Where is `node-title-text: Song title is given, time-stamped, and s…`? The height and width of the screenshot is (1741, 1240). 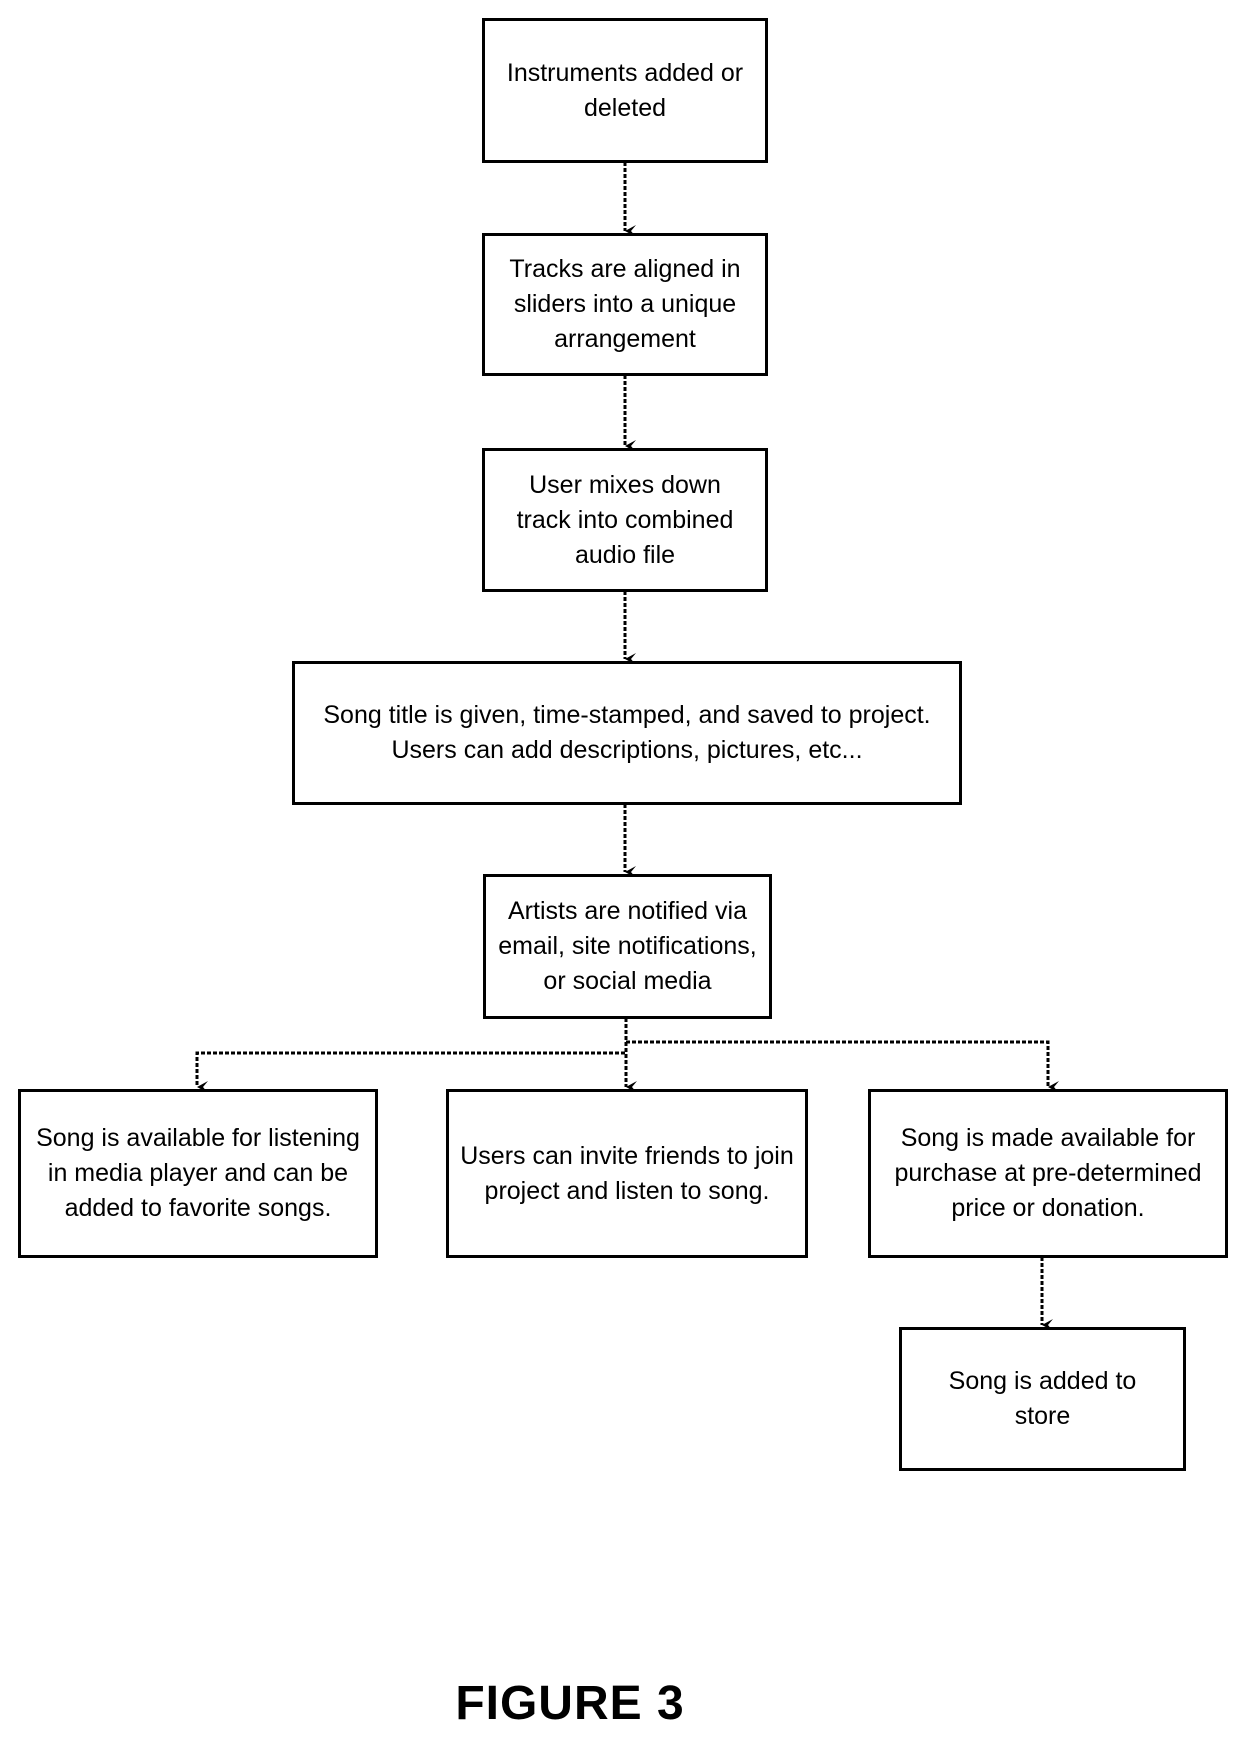
node-title-text: Song title is given, time-stamped, and s… is located at coordinates (627, 732).